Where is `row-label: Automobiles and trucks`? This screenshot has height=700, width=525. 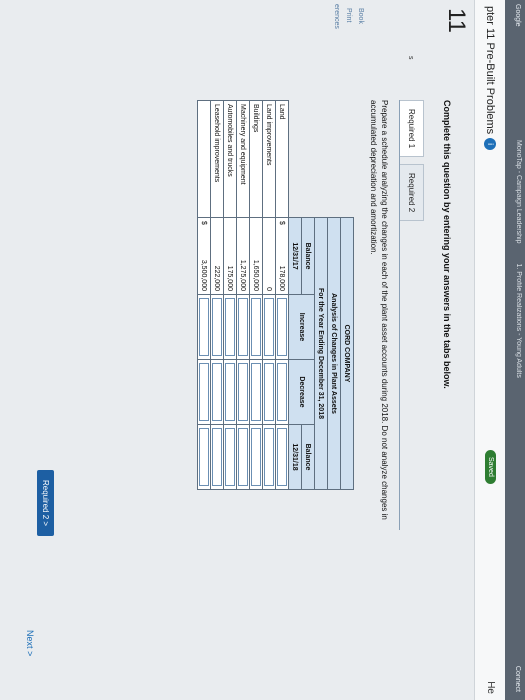 row-label: Automobiles and trucks is located at coordinates (230, 159).